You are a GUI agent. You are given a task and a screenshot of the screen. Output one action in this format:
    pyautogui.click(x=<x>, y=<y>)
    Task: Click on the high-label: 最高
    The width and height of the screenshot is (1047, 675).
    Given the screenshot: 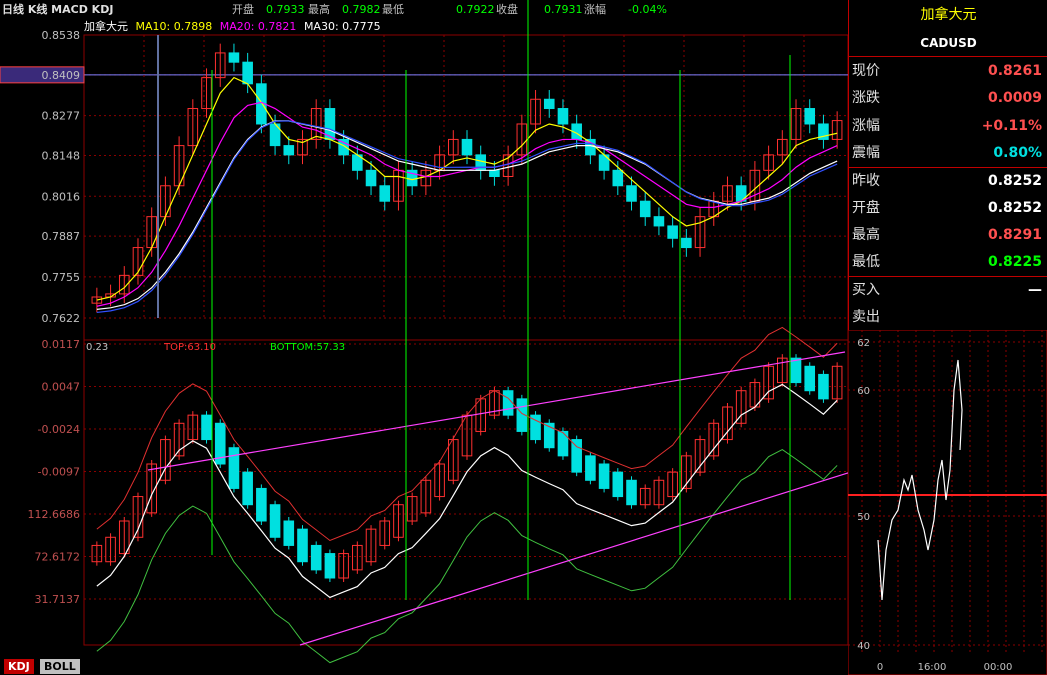 What is the action you would take?
    pyautogui.click(x=319, y=9)
    